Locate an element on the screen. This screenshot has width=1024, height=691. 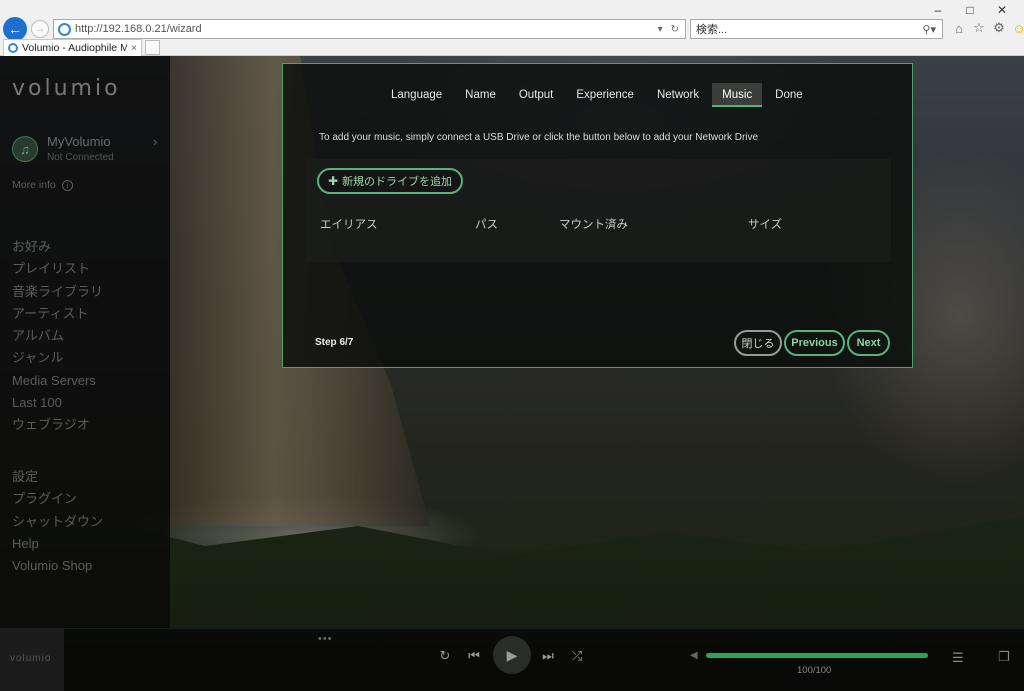
dropdown-icon: ▾ is located at coordinates (660, 29).